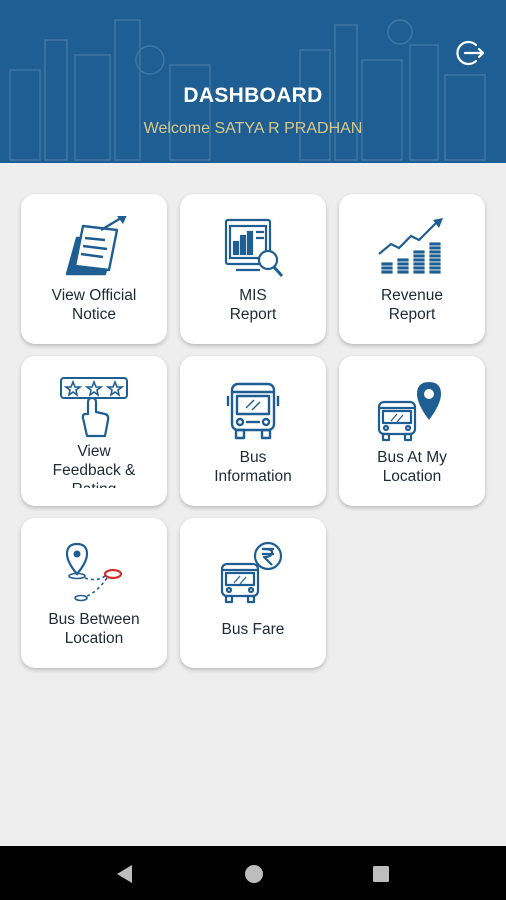 The image size is (506, 900). I want to click on tile-bus-fare: Bus Fare, so click(253, 593).